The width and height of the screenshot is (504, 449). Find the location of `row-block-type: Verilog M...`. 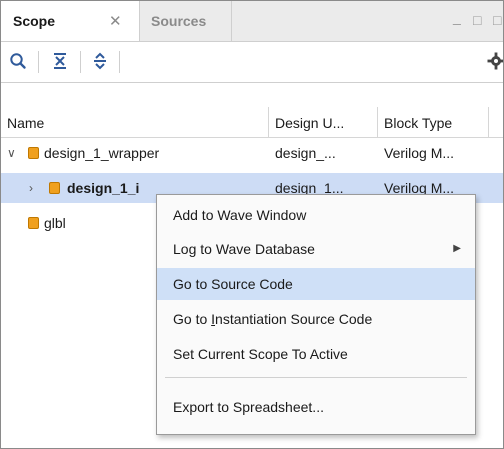

row-block-type: Verilog M... is located at coordinates (419, 153).